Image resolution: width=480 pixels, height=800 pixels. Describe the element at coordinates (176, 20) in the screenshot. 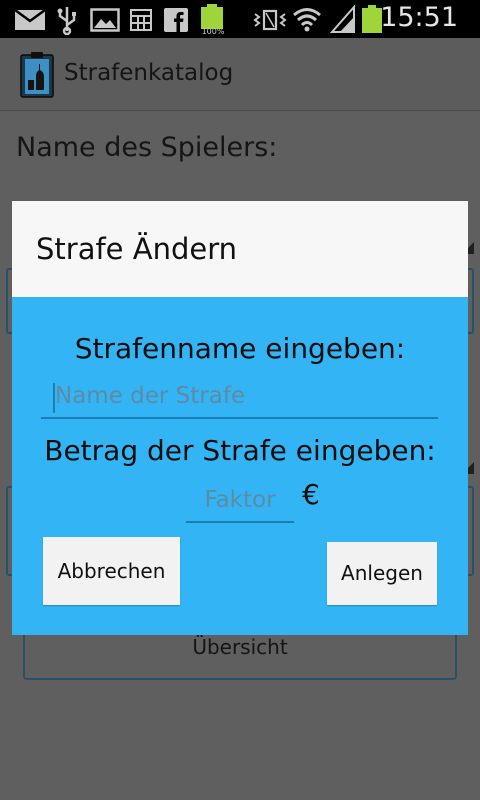

I see `facebook-icon` at that location.